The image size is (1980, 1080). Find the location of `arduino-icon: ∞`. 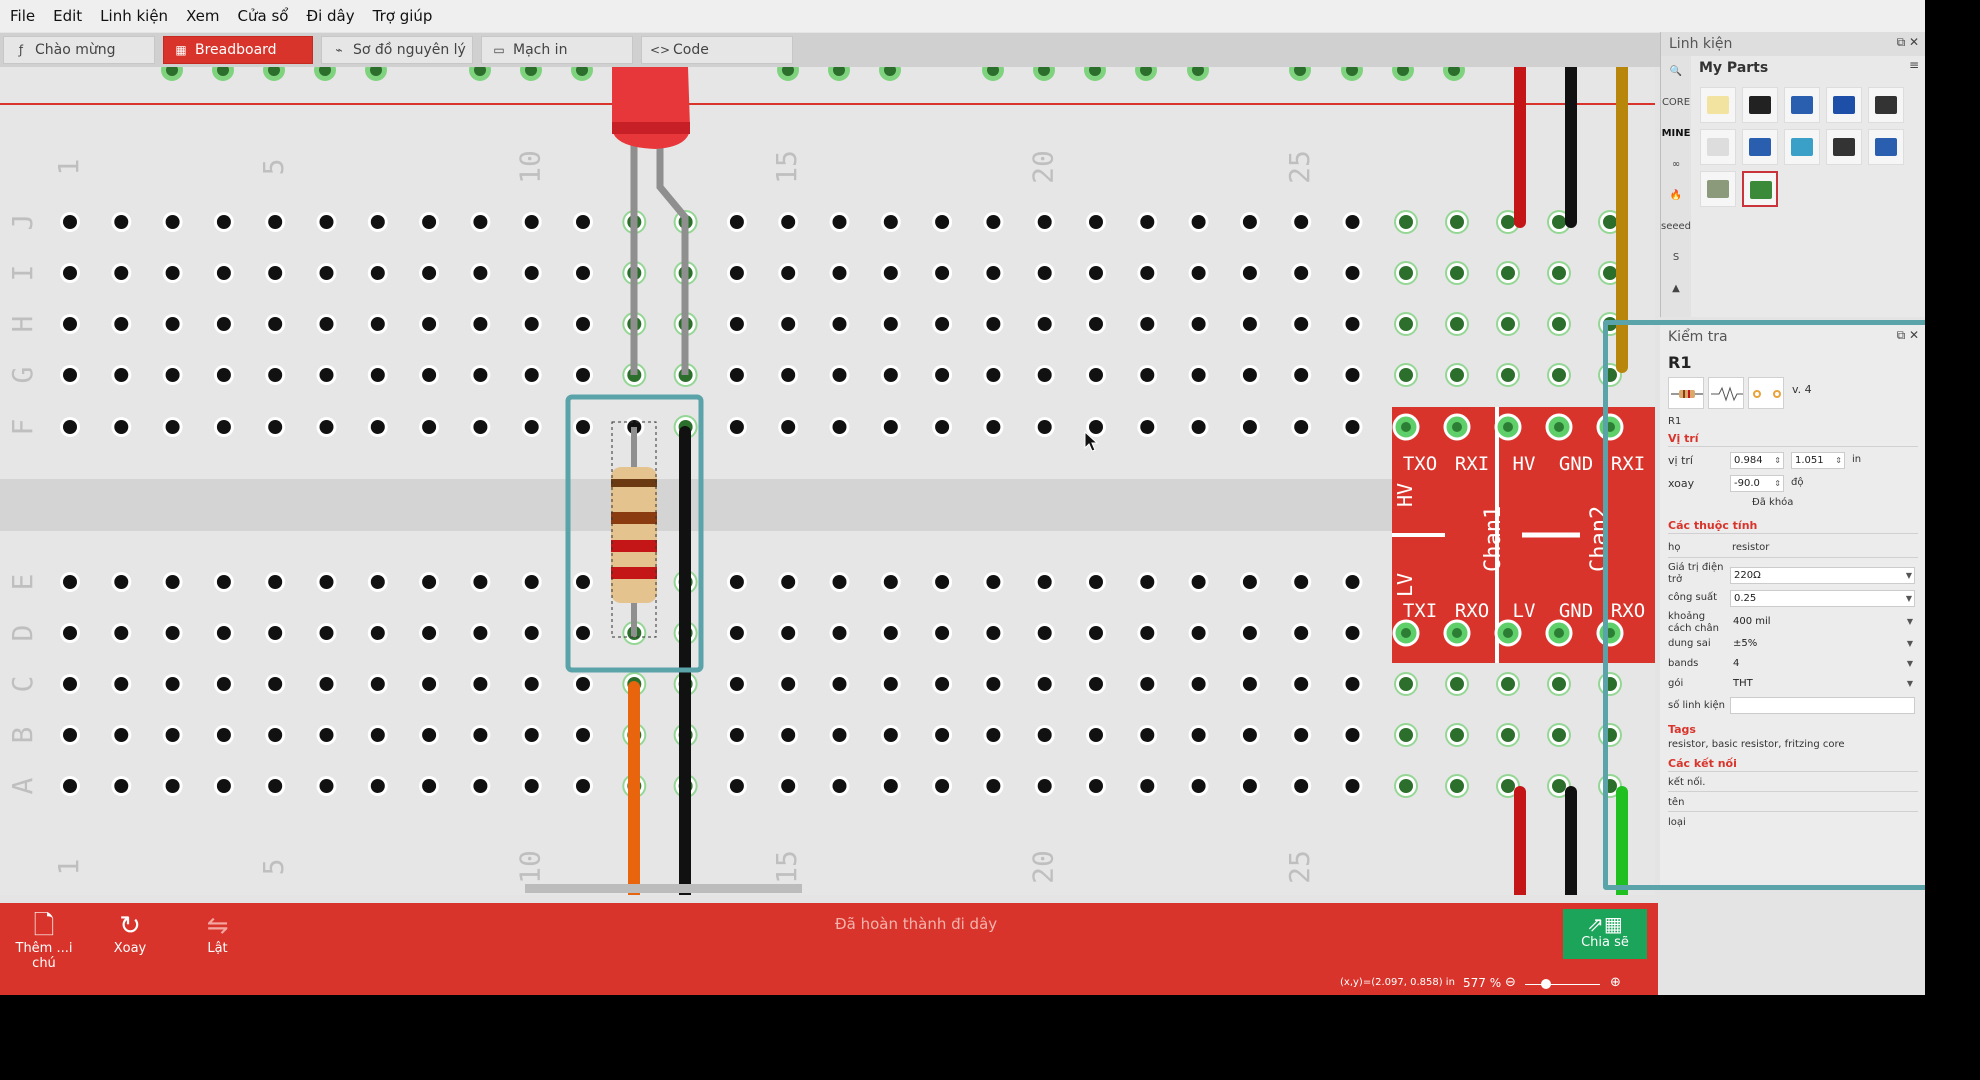

arduino-icon: ∞ is located at coordinates (1676, 164).